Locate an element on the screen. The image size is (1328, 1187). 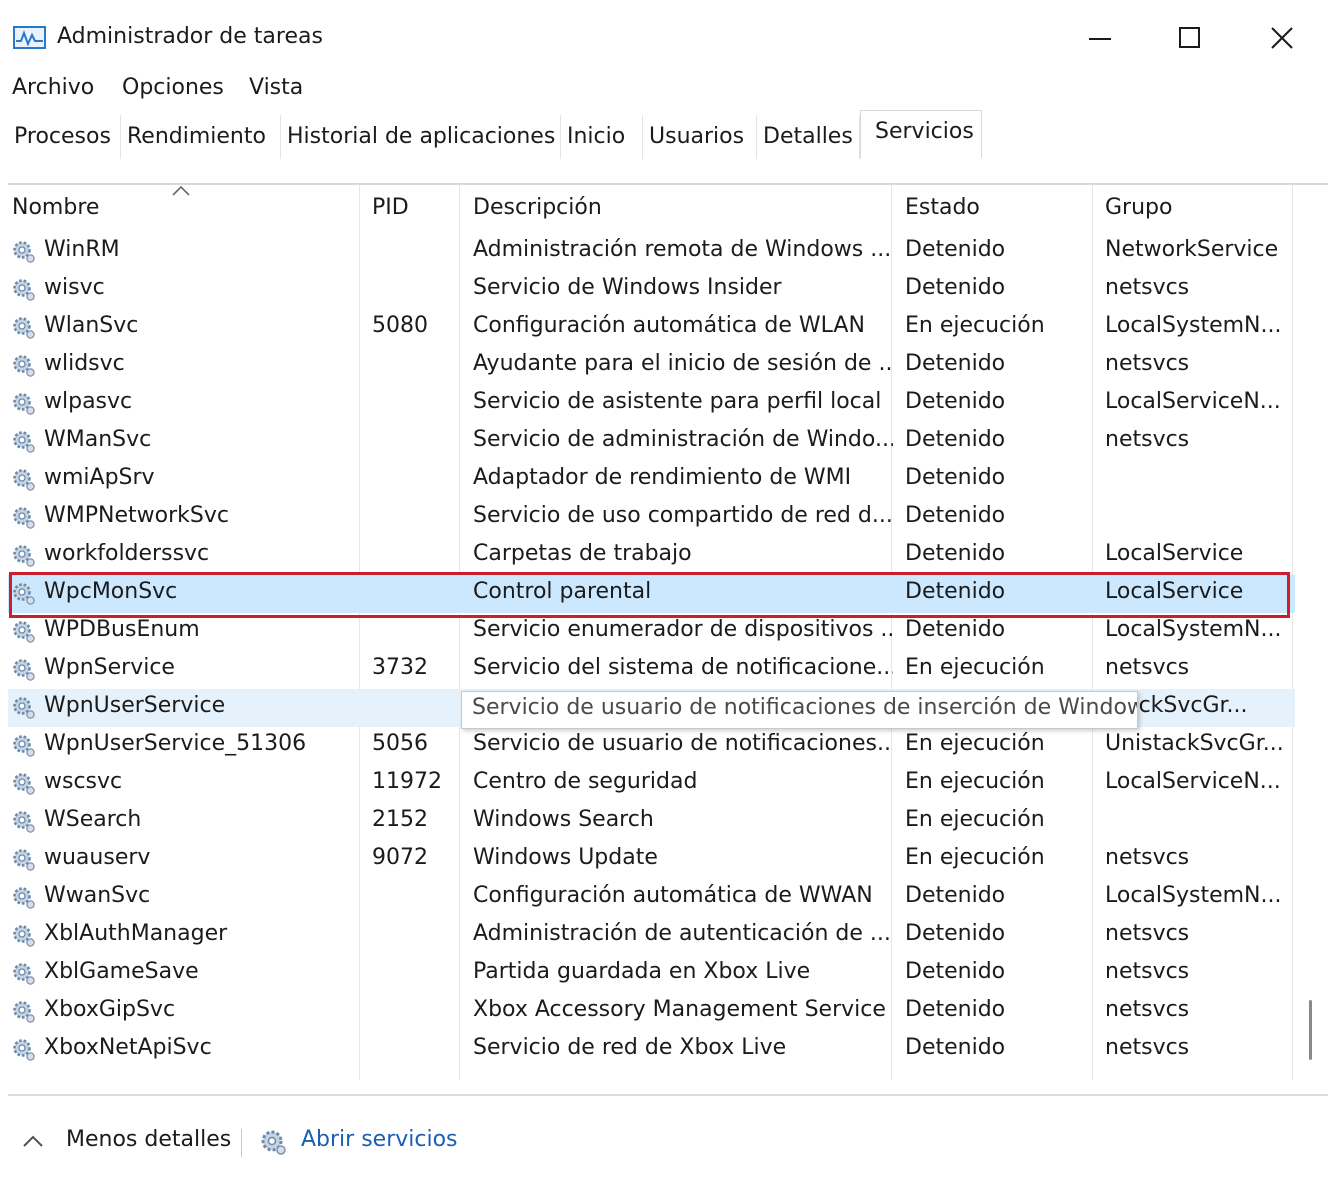
cell-name: wscsvc is located at coordinates (83, 781).